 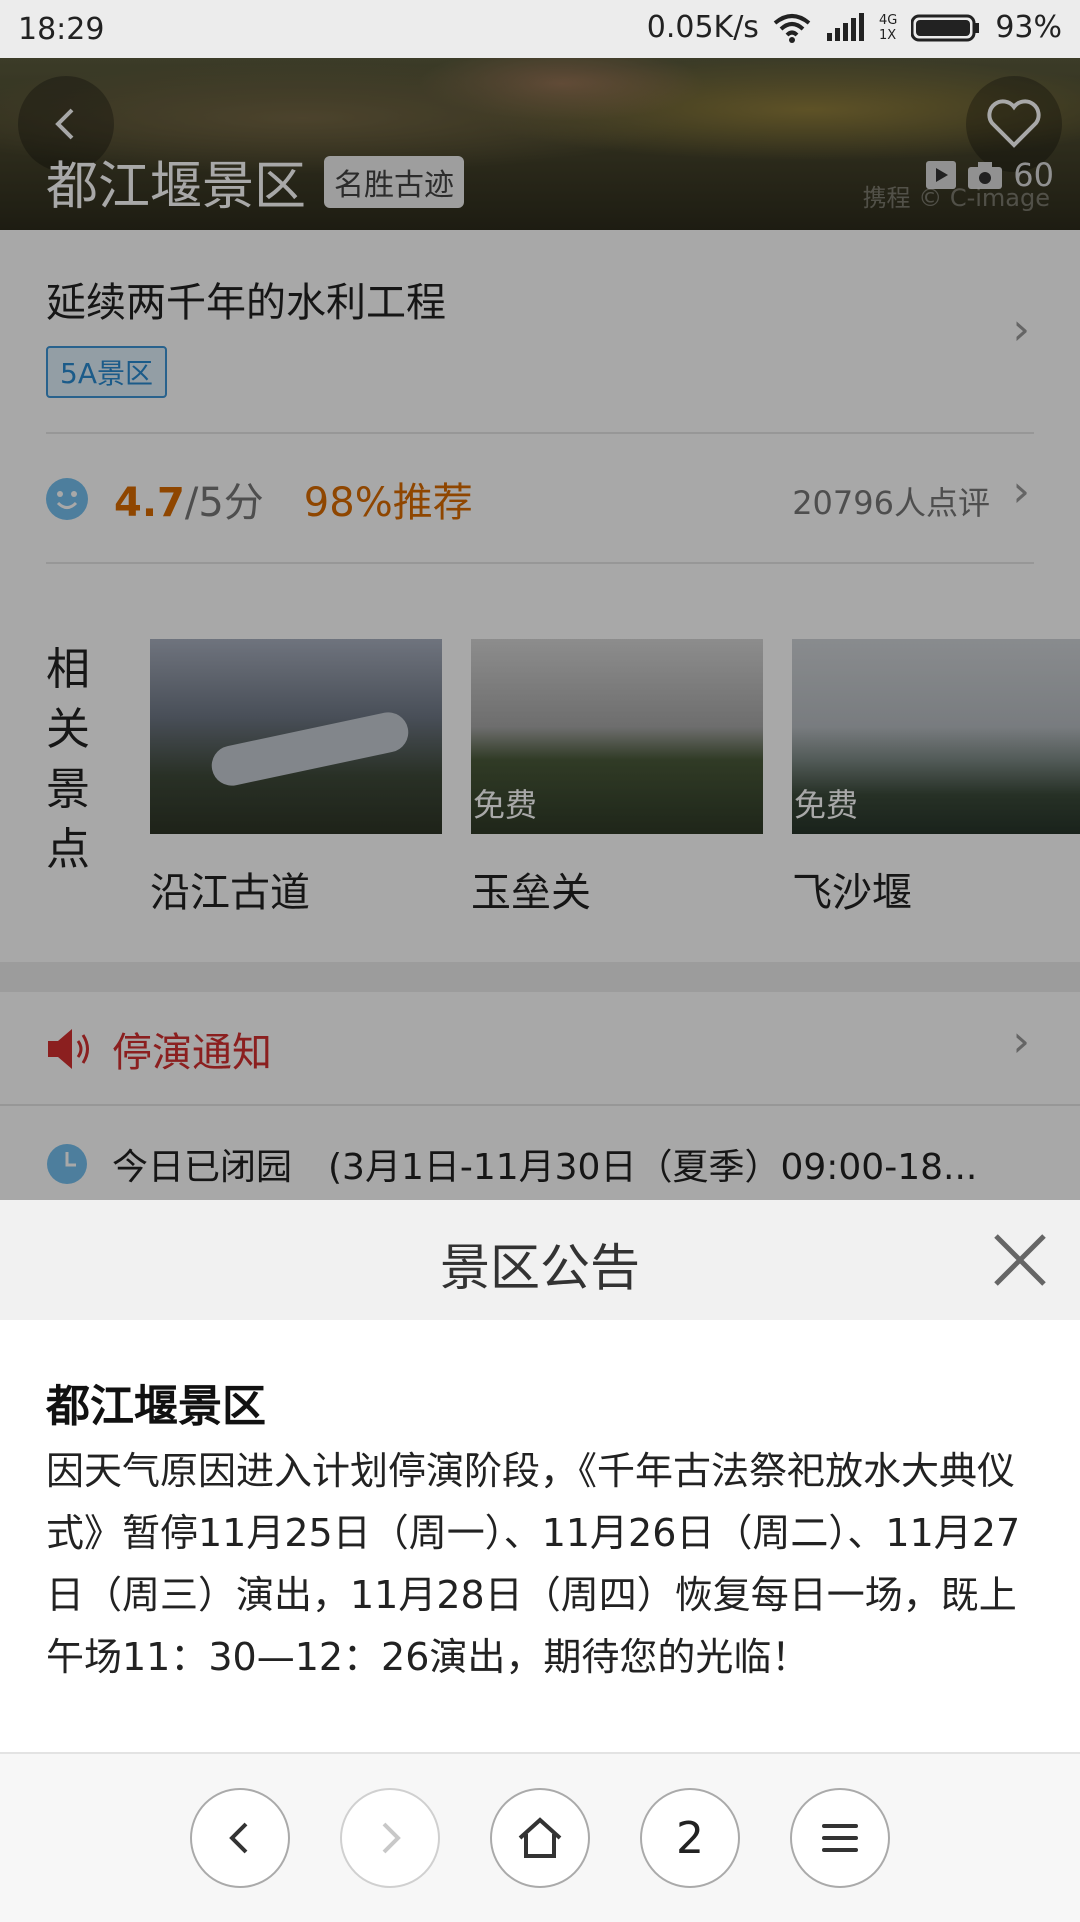 I want to click on announcement-heading: 都江堰景区, so click(x=156, y=1406).